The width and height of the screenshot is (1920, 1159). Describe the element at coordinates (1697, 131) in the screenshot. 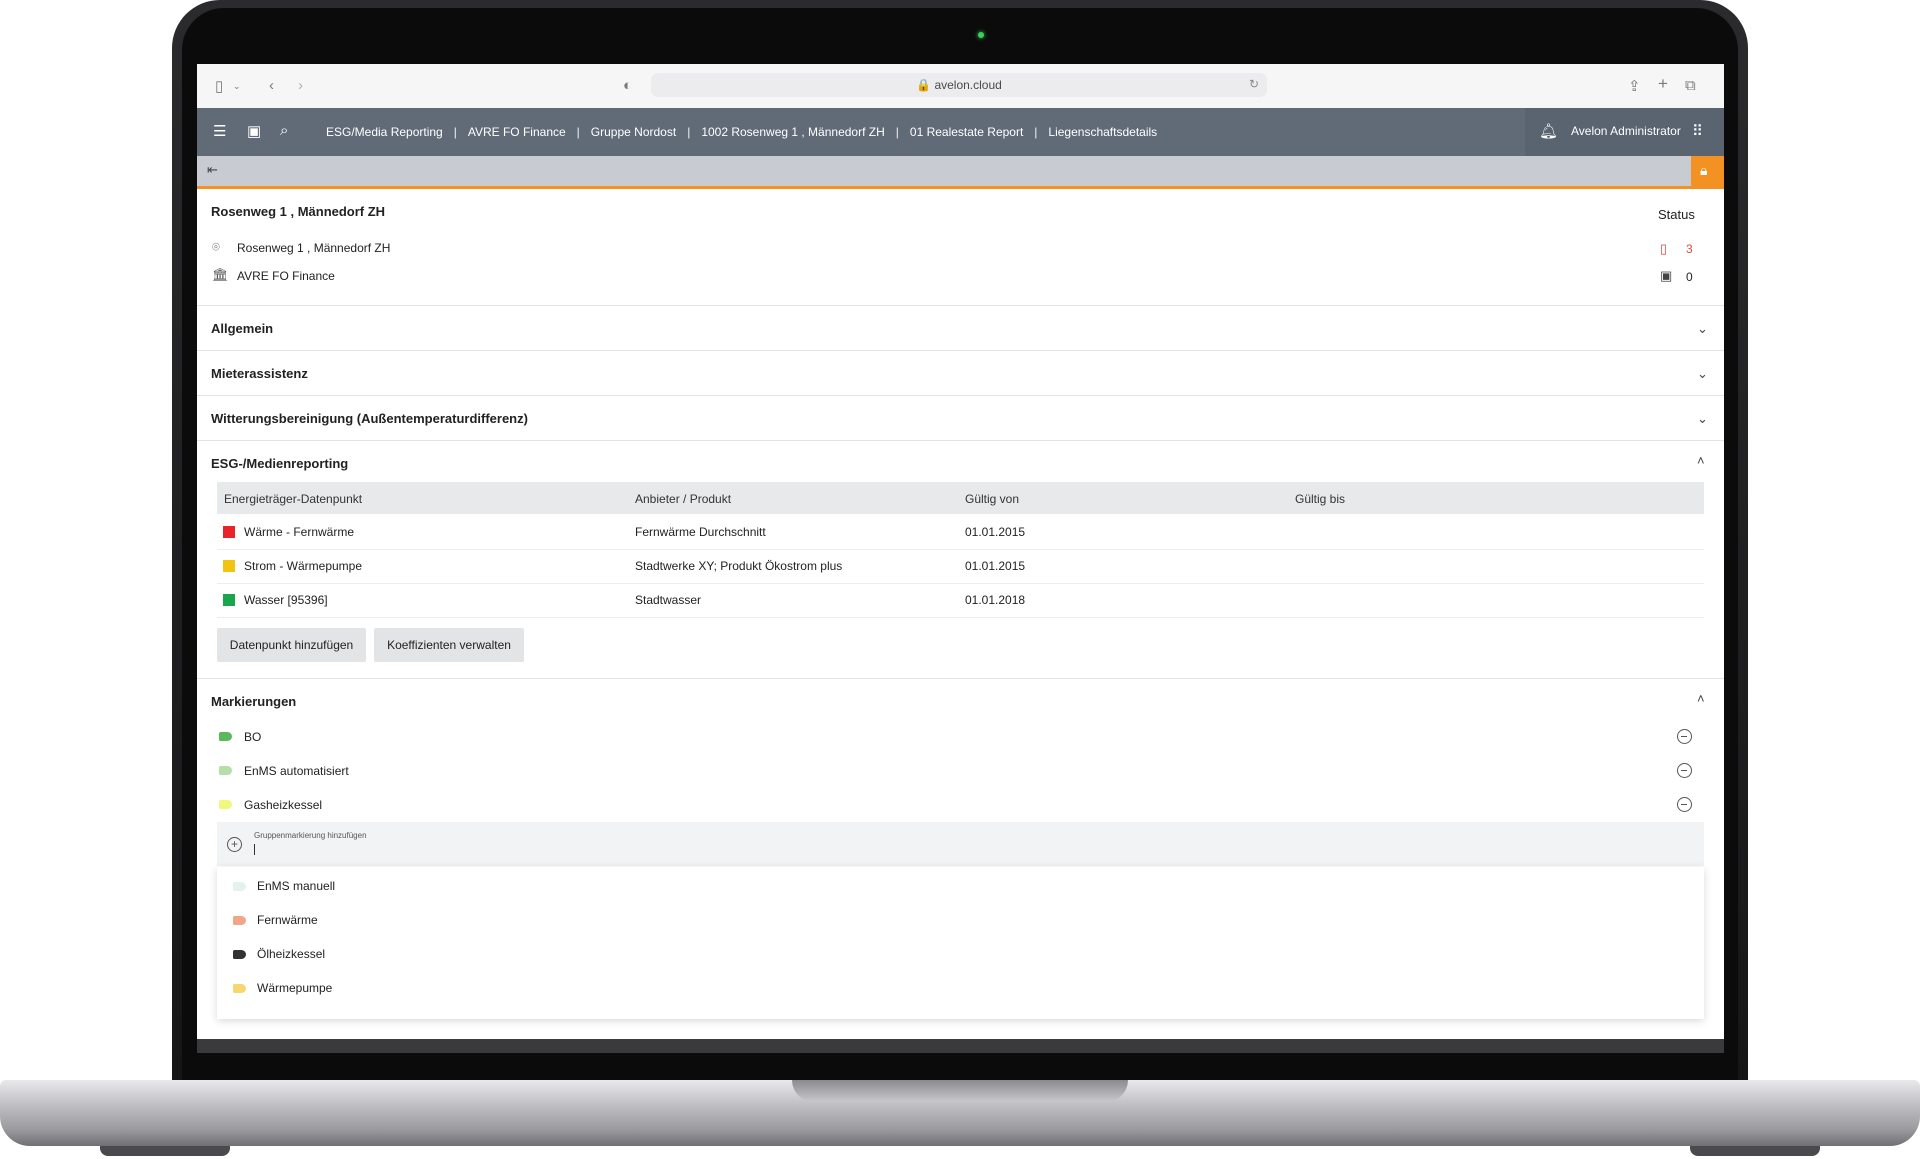

I see `apps-grid-icon: ⠿` at that location.